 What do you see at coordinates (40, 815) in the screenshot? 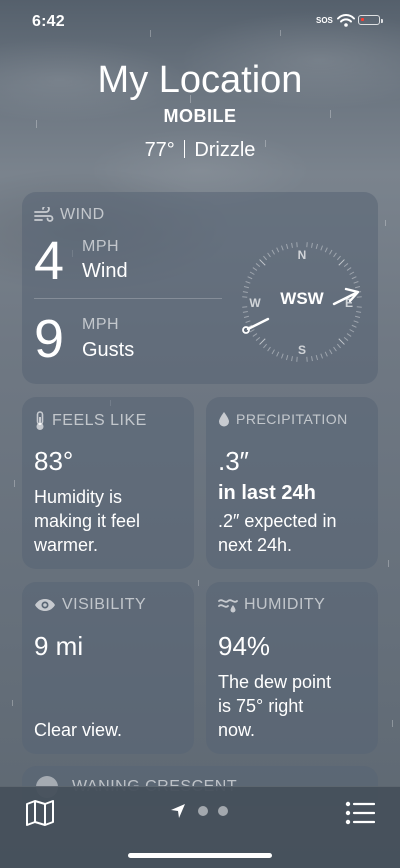
I see `map-icon` at bounding box center [40, 815].